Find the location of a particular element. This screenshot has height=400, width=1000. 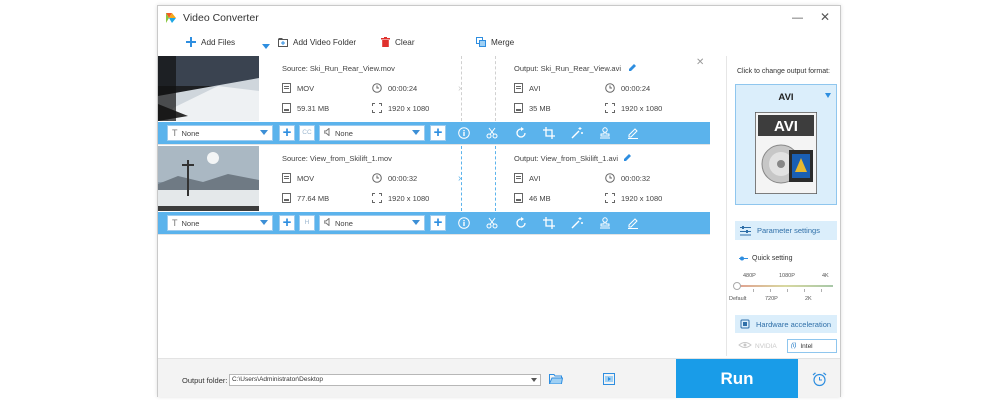

source-resolution-value: 1920 x 1080 is located at coordinates (409, 108).